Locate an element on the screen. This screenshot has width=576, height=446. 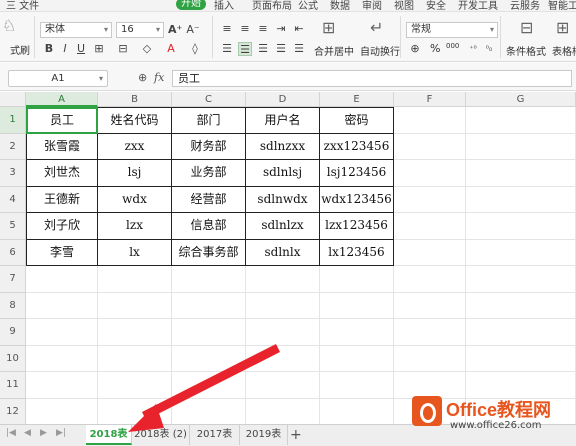
table-header-cell: 密码 is located at coordinates (357, 120).